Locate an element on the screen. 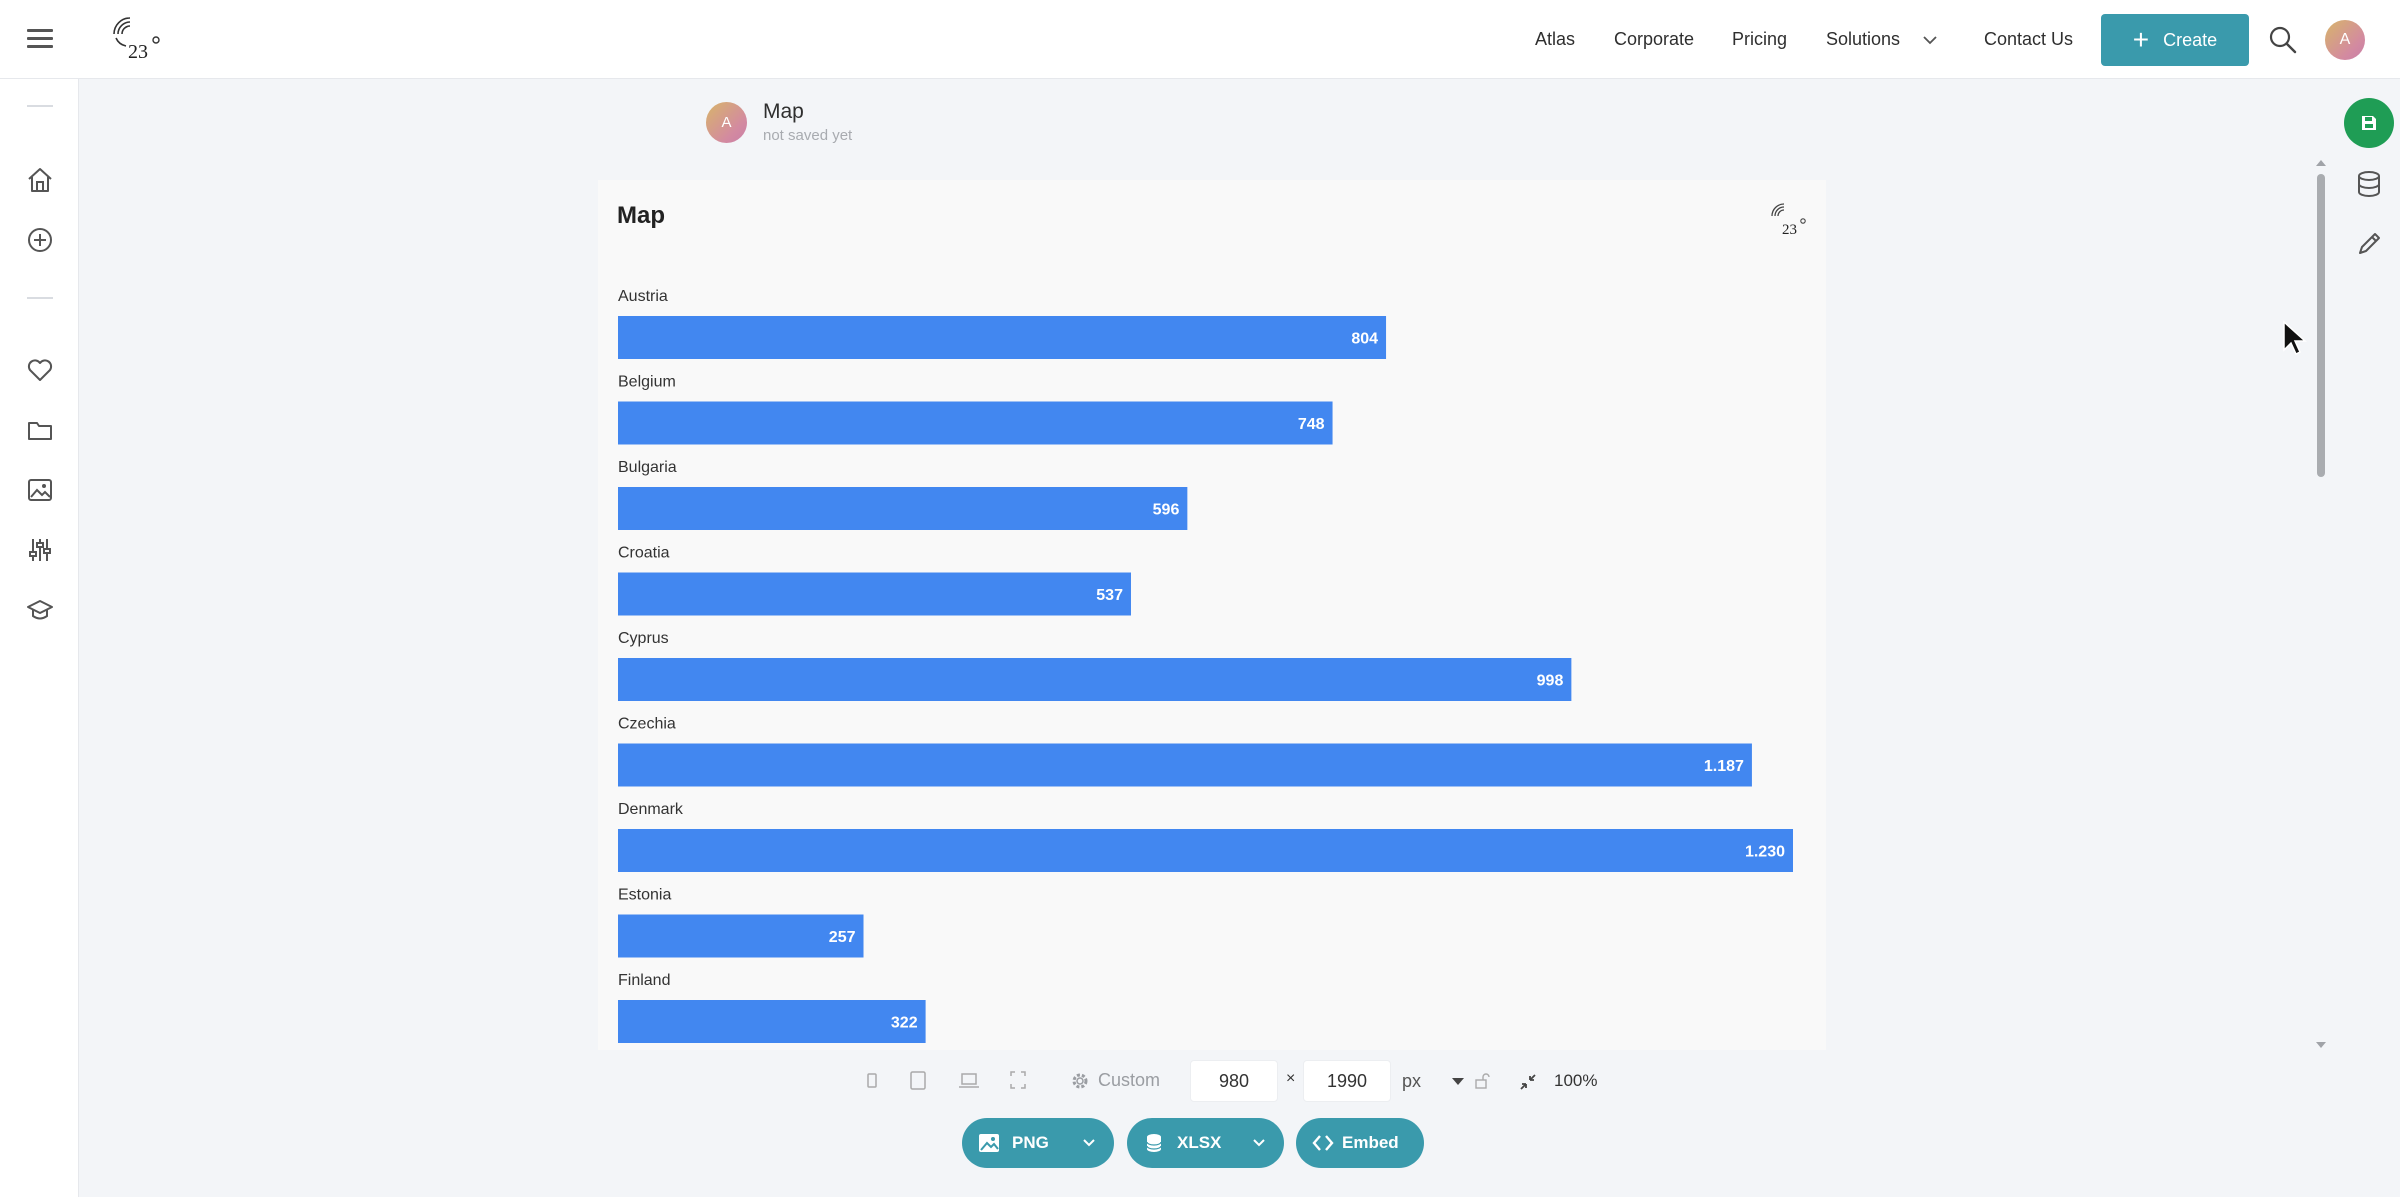  floppy-disk-icon is located at coordinates (2369, 123).